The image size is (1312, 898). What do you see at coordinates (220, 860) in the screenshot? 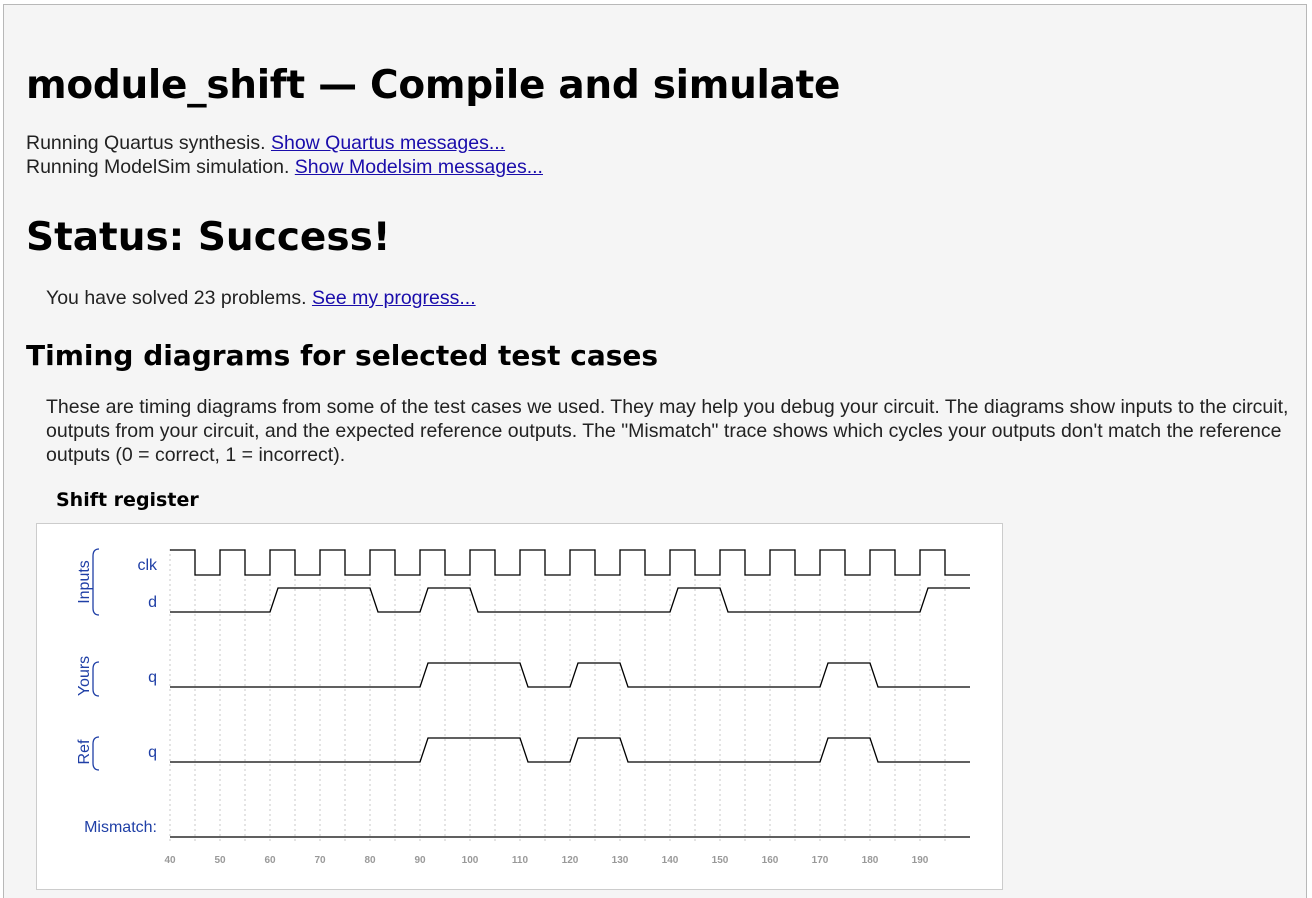
I see `time-tick-label: 50` at bounding box center [220, 860].